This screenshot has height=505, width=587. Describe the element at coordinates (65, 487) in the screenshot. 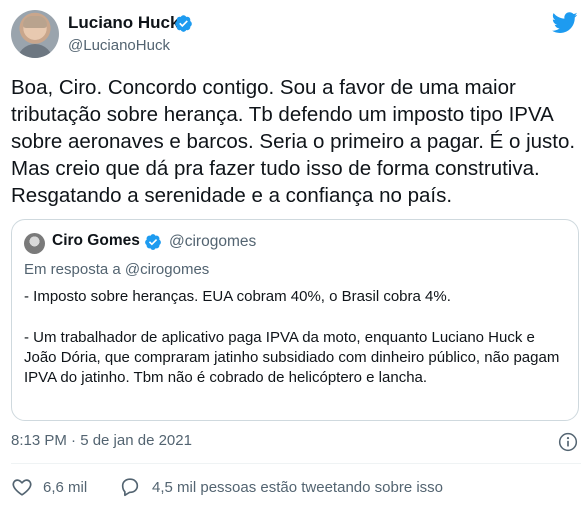

I see `like-count: 6,6 mil` at that location.